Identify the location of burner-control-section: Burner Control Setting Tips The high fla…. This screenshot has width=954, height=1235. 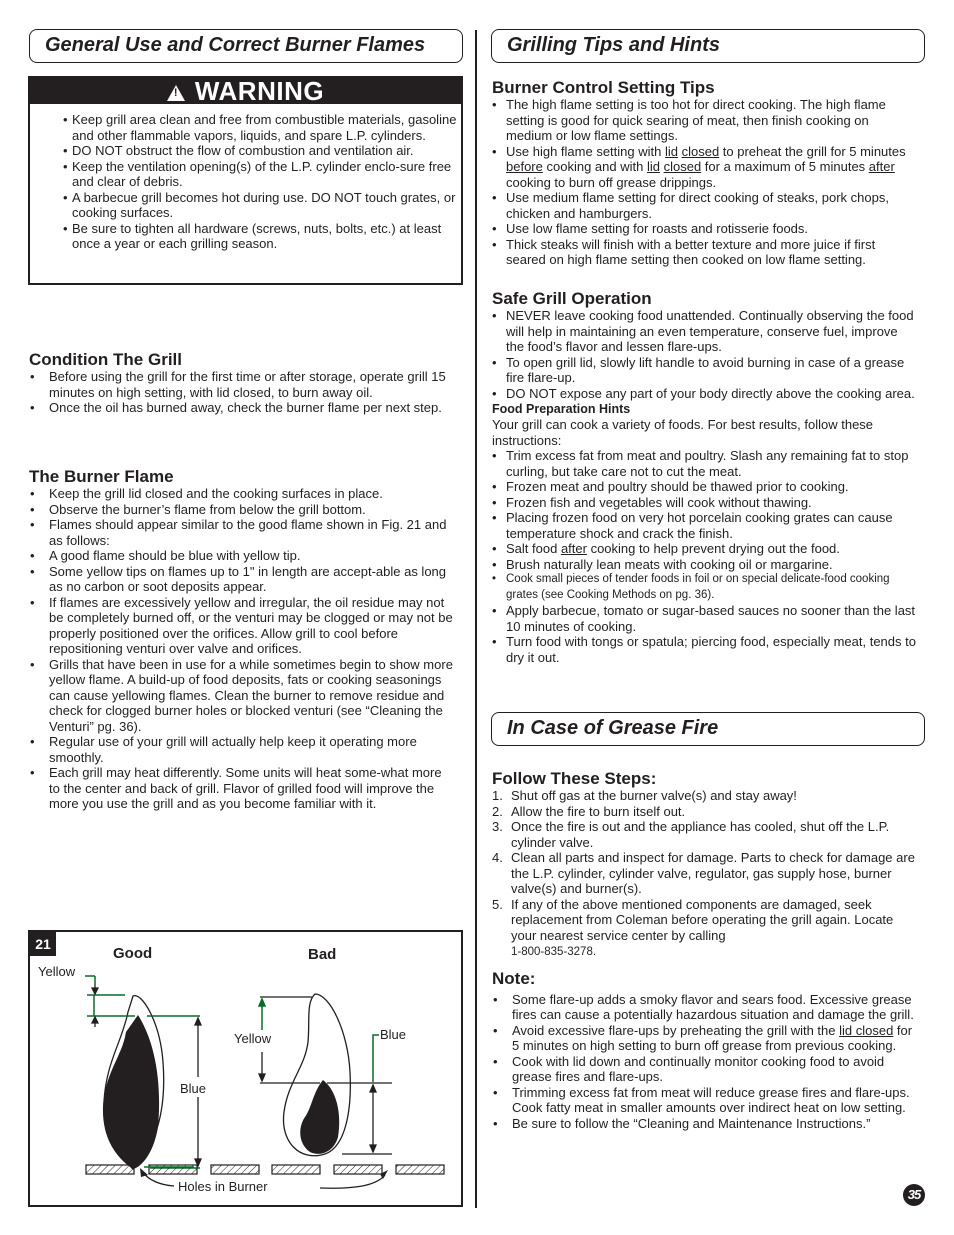
(704, 173).